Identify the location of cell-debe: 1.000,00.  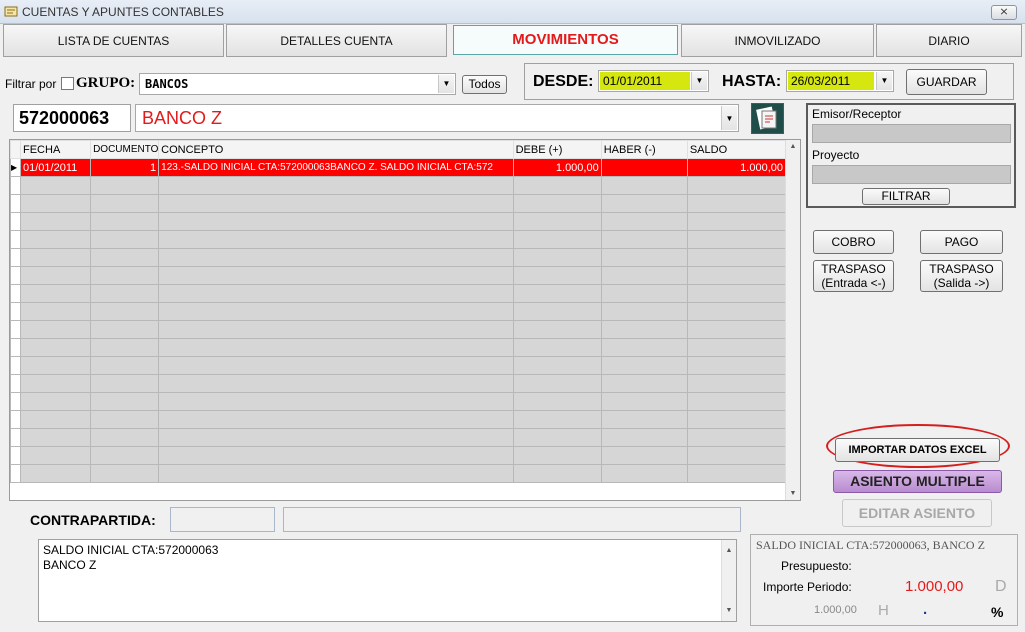
(557, 167).